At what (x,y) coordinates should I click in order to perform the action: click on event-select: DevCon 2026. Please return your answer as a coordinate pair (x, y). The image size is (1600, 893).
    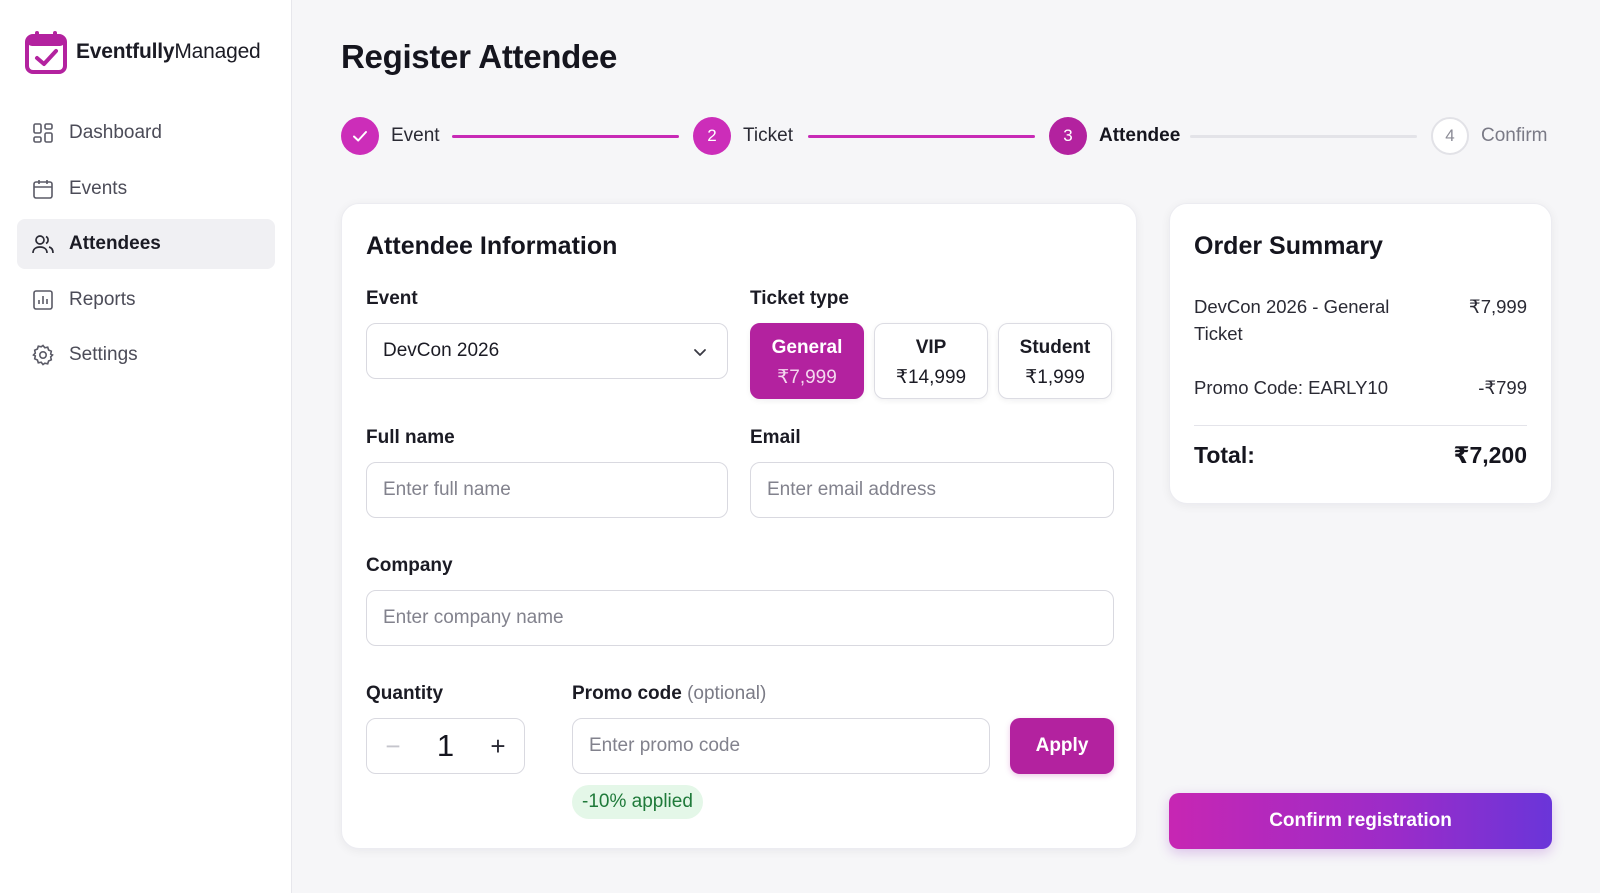
    Looking at the image, I should click on (547, 351).